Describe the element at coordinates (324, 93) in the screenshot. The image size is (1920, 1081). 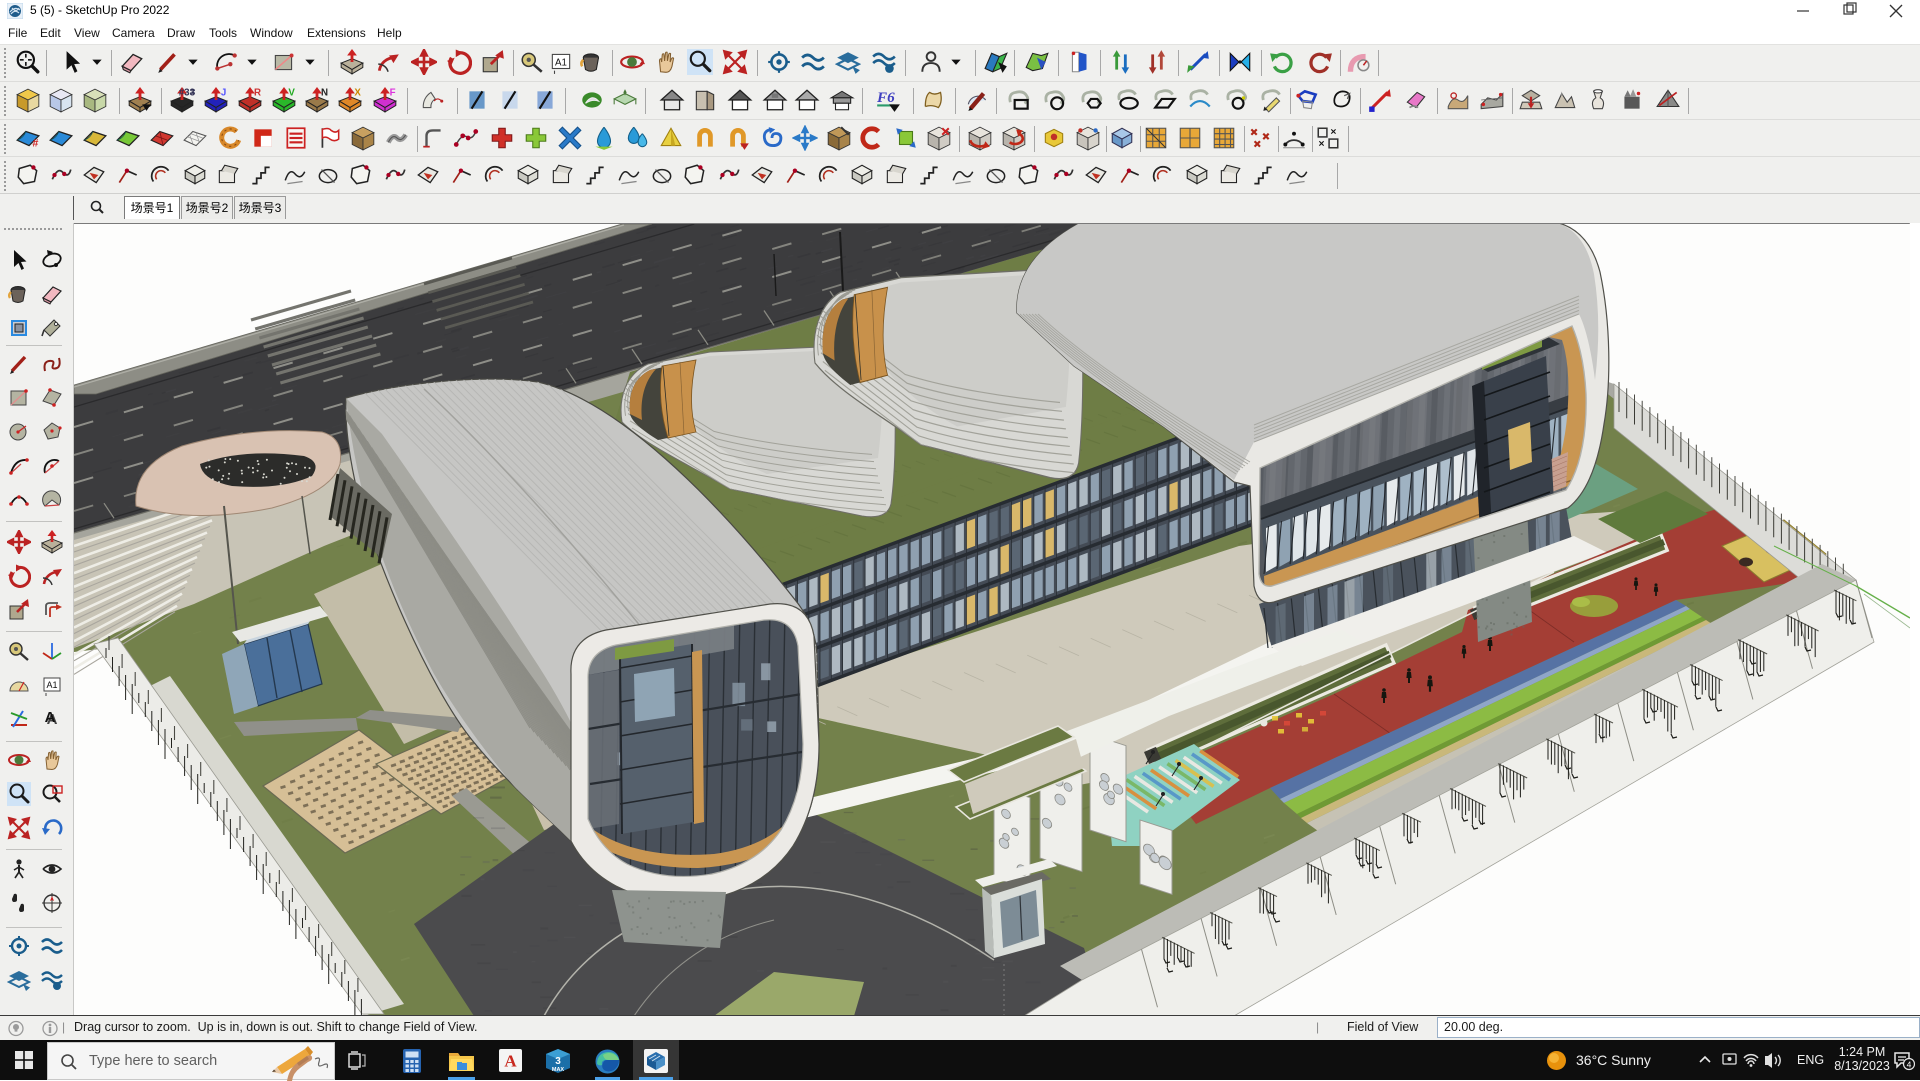
I see `svg-text: N` at that location.